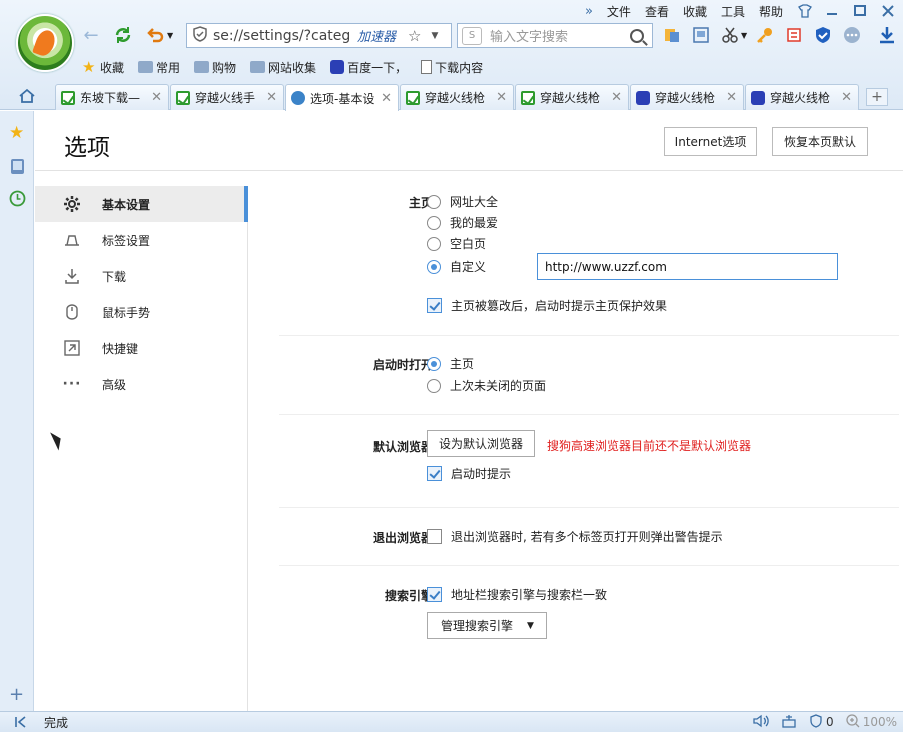  I want to click on tab-options: 选项-基本设 ✕, so click(342, 97).